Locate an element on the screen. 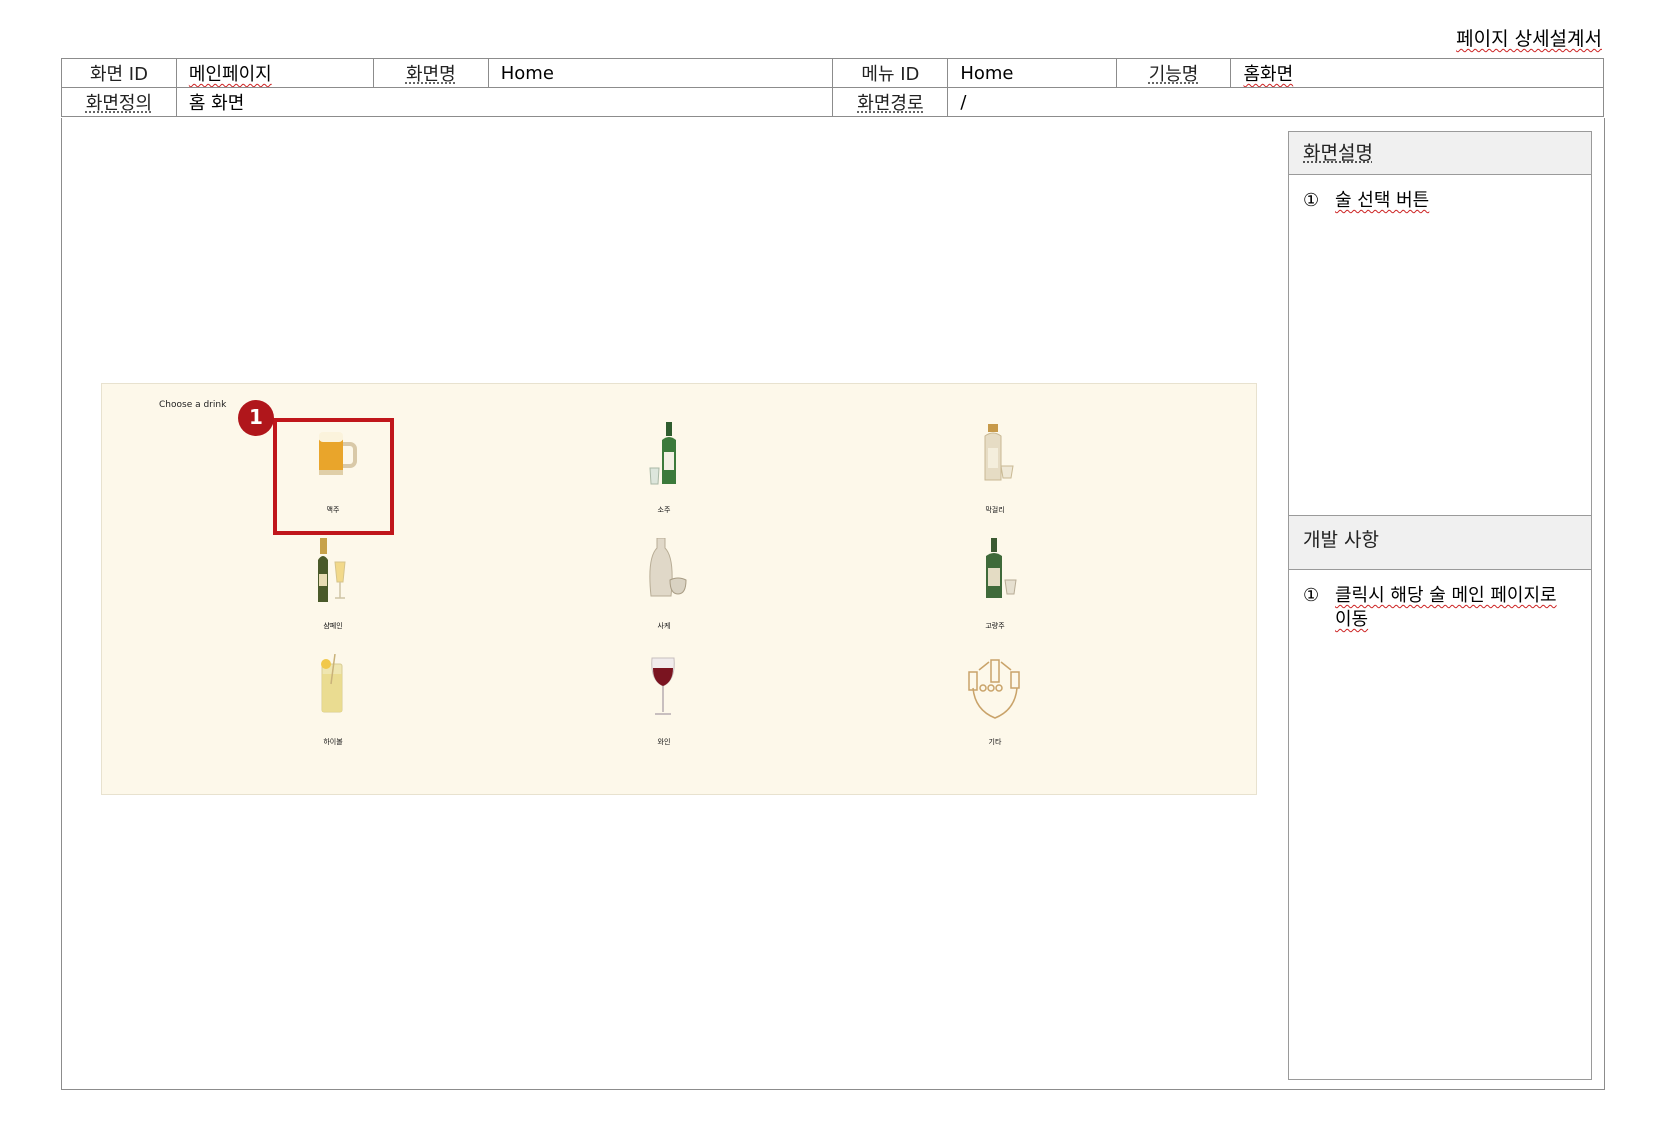  meta-row-1: 화면 ID 메인페이지 화면명 Home 메뉴 ID Home 기능명 홈화면 is located at coordinates (832, 73).